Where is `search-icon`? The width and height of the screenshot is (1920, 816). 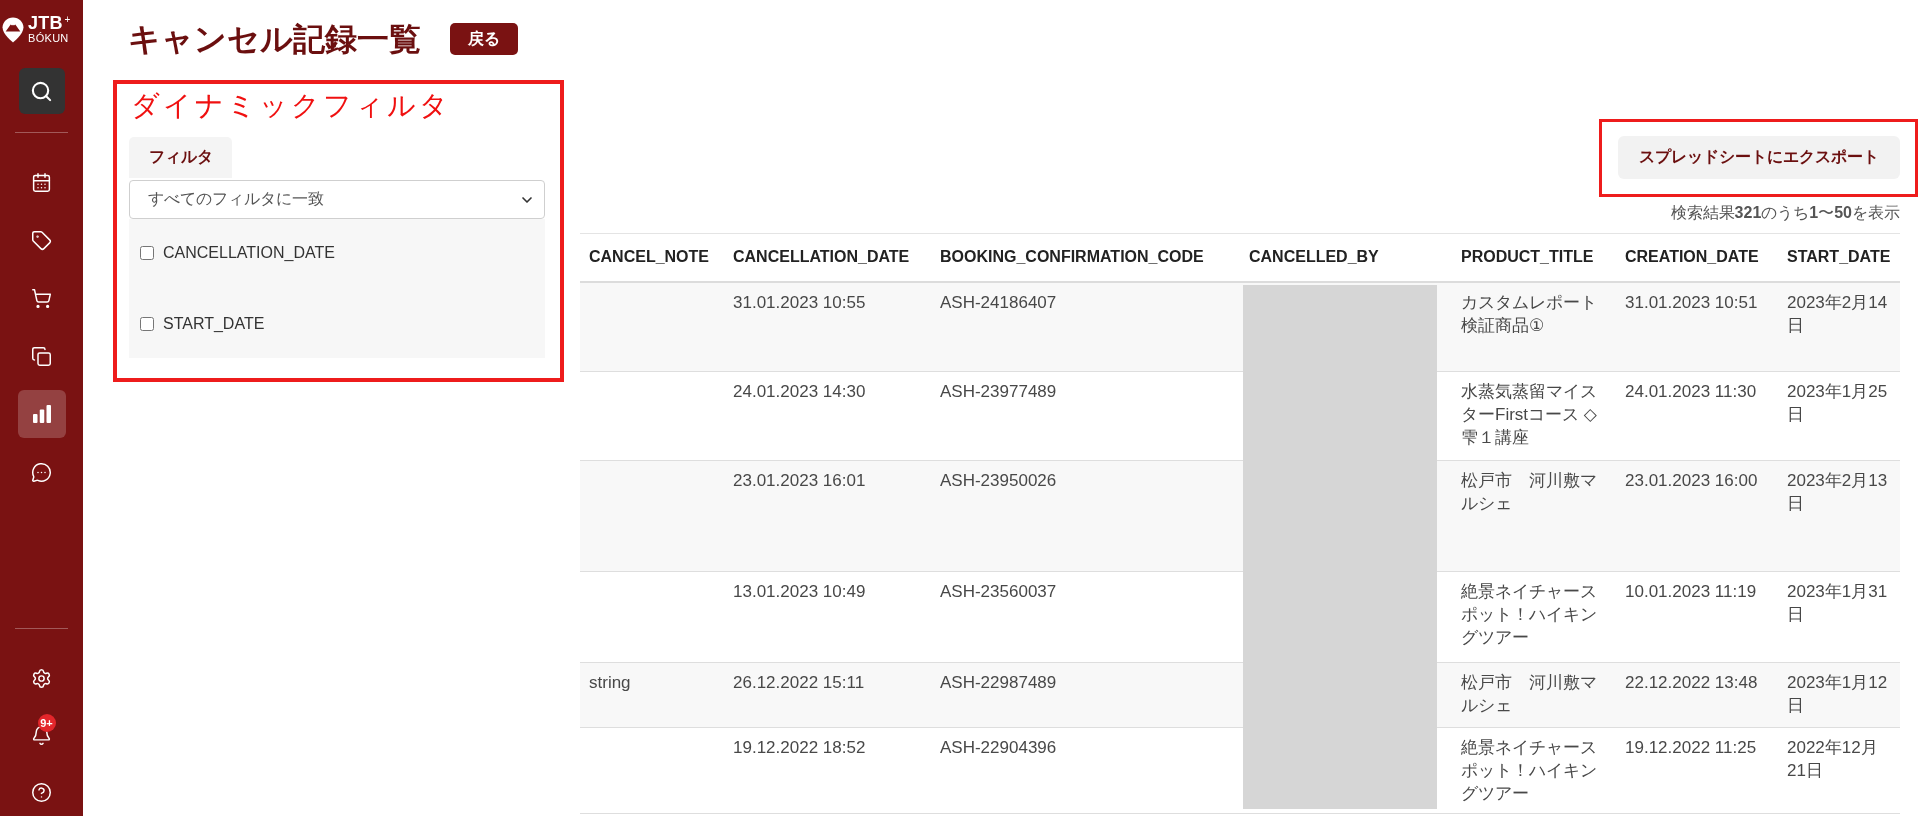
search-icon is located at coordinates (41, 91).